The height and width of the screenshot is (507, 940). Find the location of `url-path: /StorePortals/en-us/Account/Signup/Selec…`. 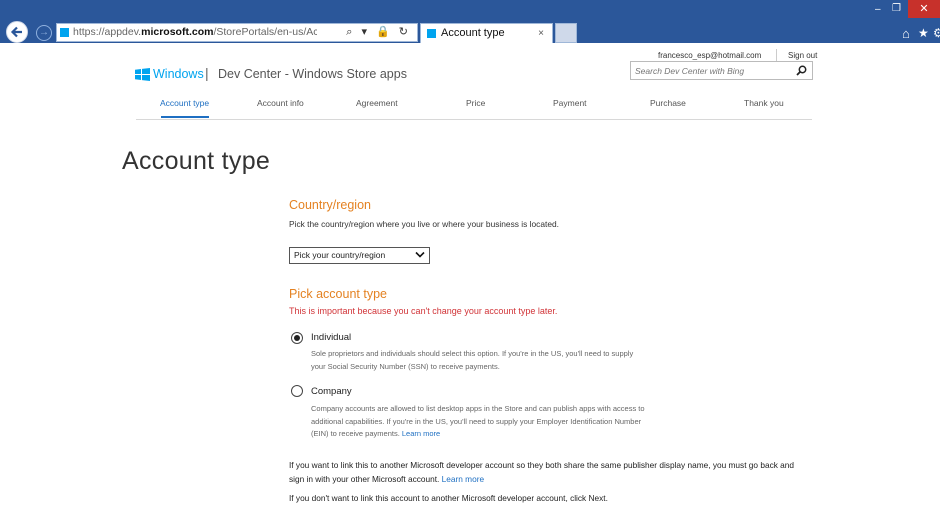

url-path: /StorePortals/en-us/Account/Signup/Selec… is located at coordinates (265, 32).